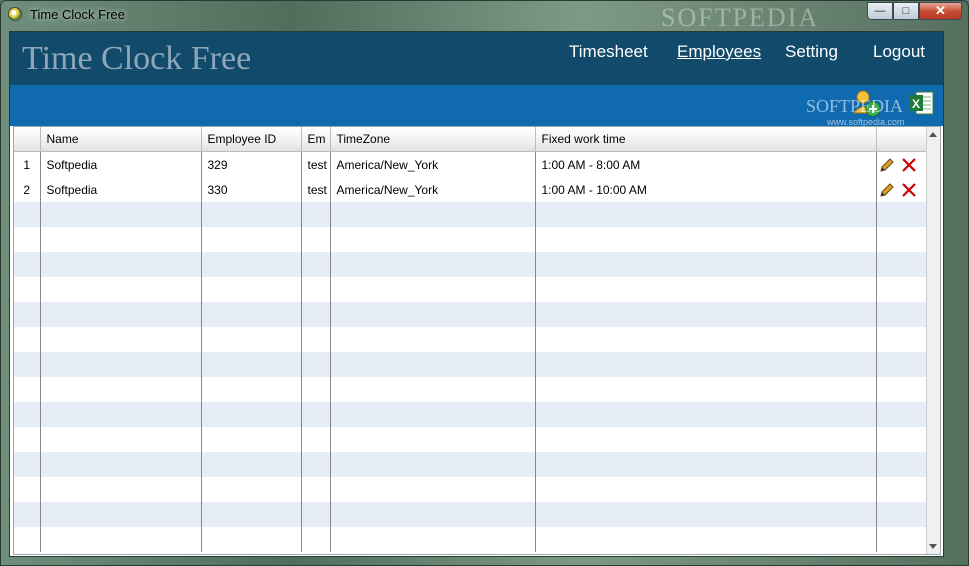  I want to click on col-em-header: Em, so click(316, 139).